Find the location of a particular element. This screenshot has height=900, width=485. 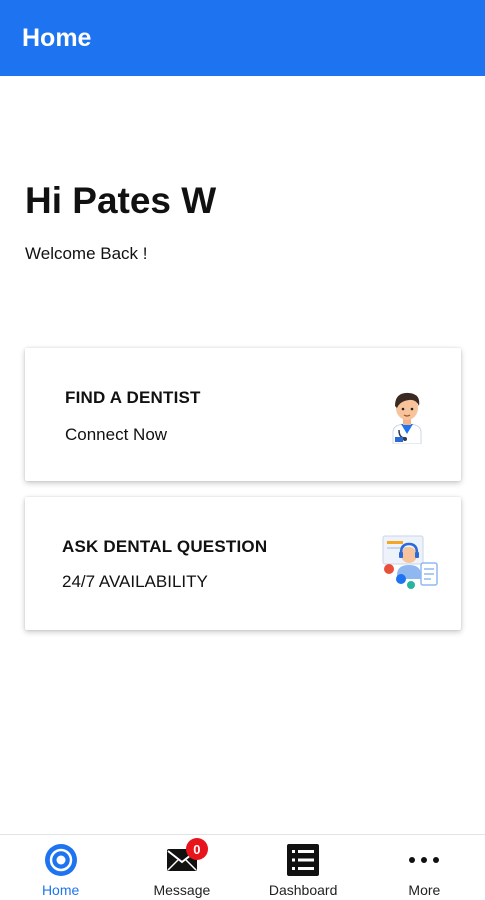

nav-item-home: Home is located at coordinates (60, 867).